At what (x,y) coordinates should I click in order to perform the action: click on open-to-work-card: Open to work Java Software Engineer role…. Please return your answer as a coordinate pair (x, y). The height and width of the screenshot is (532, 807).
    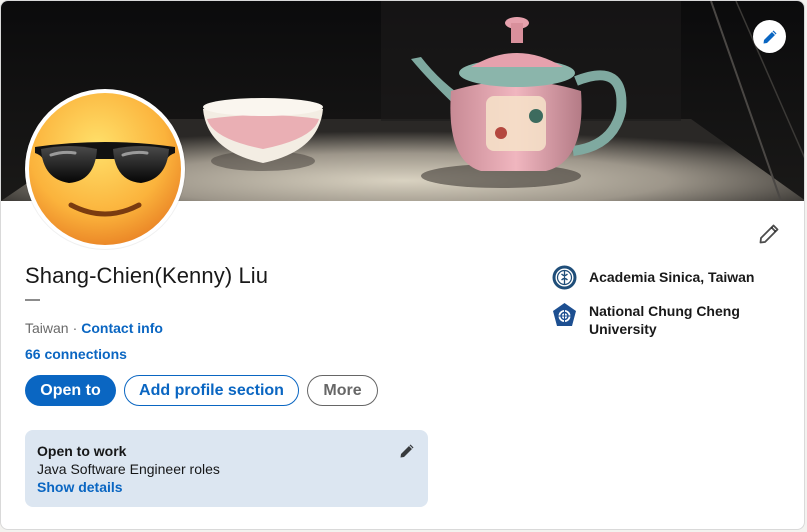
    Looking at the image, I should click on (226, 468).